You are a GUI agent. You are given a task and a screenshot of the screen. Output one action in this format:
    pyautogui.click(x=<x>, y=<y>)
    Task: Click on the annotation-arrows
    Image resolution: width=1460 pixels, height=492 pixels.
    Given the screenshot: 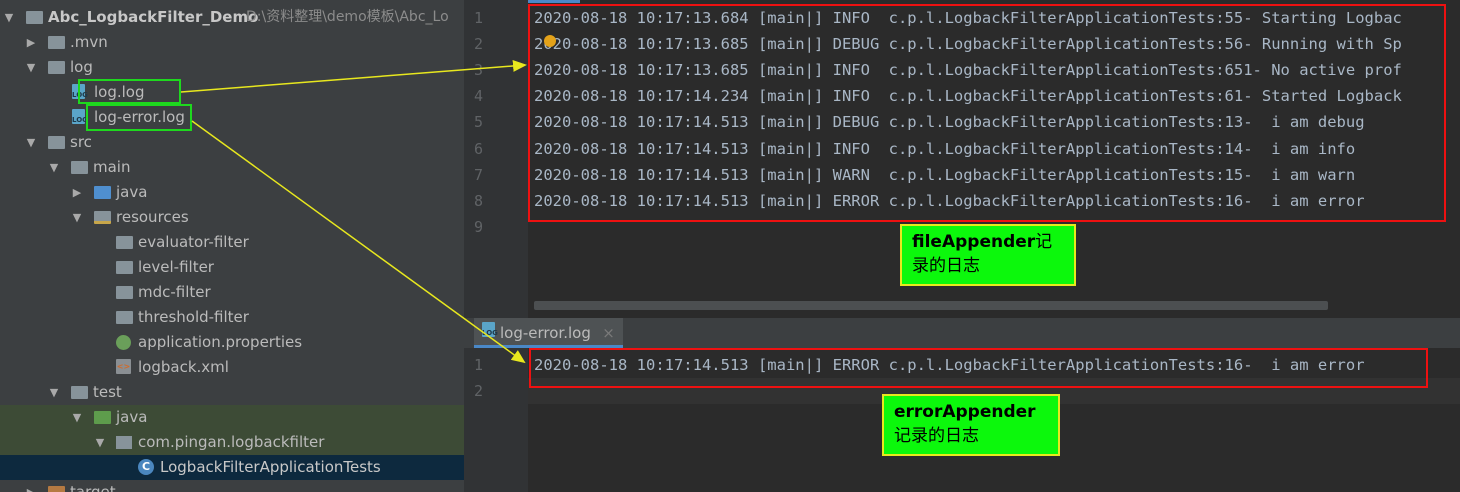 What is the action you would take?
    pyautogui.click(x=353, y=211)
    